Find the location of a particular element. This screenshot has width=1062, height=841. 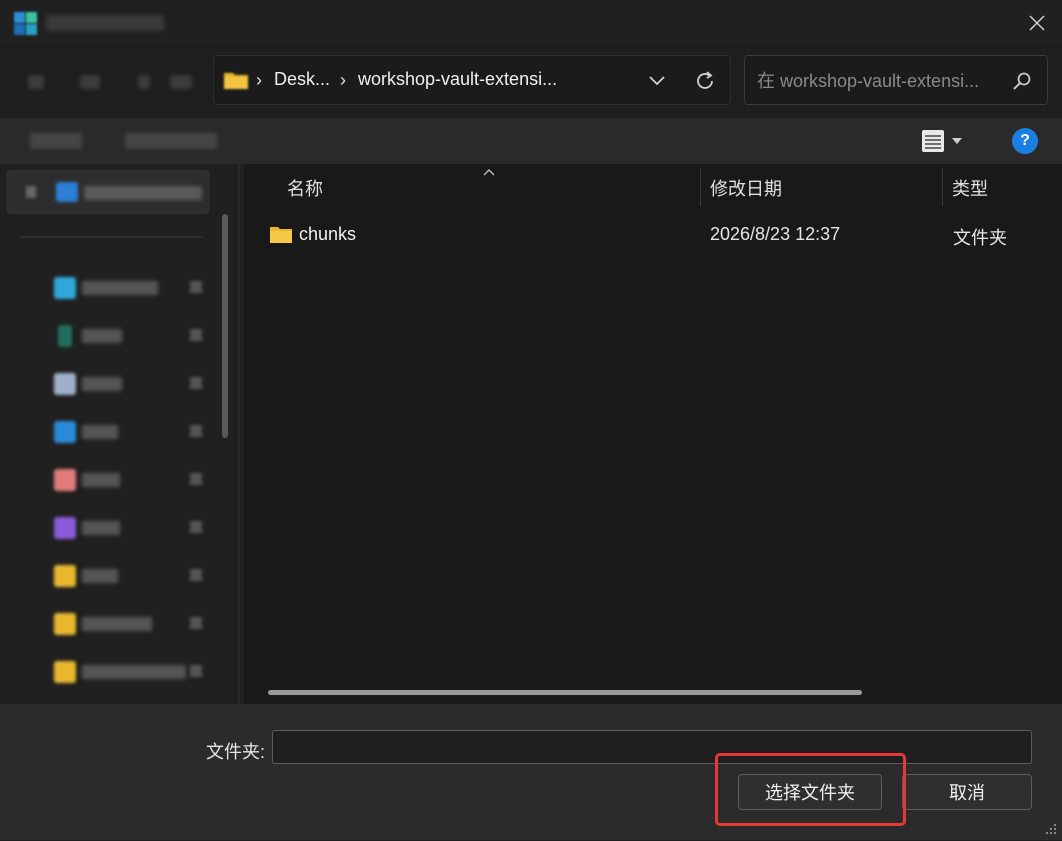

sidebar-item-desktop is located at coordinates (132, 287).